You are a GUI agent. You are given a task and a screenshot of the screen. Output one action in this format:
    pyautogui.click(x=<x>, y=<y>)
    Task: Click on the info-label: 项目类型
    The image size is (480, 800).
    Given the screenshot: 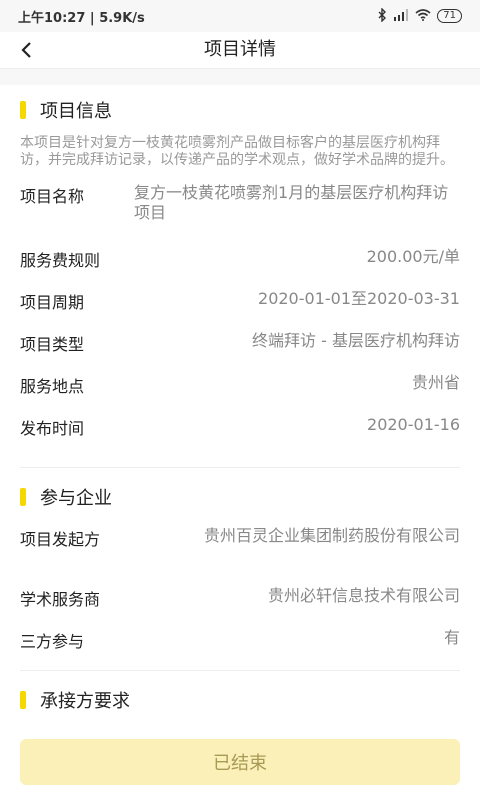 What is the action you would take?
    pyautogui.click(x=52, y=344)
    